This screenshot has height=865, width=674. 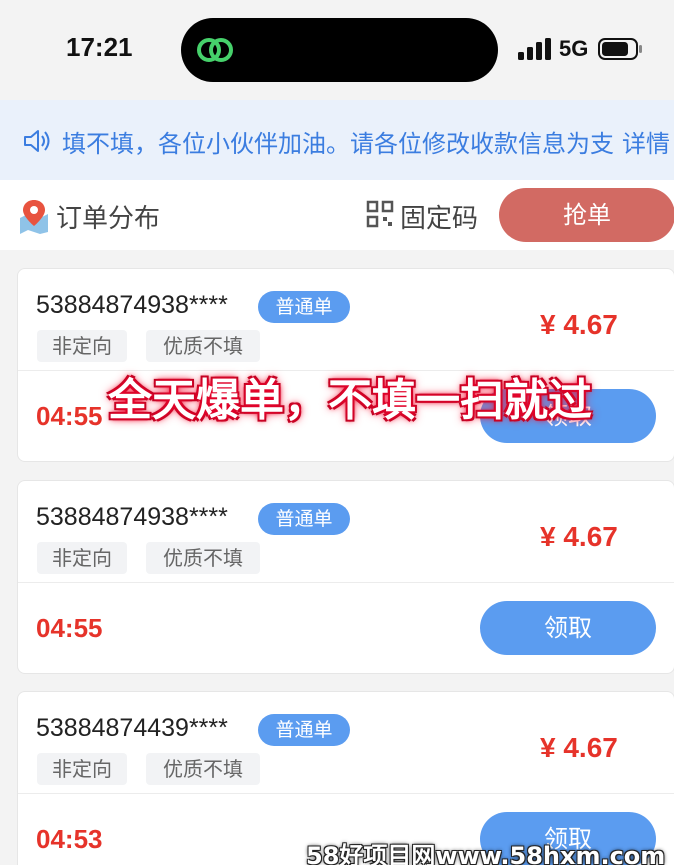 I want to click on status-bar: 17:21 5G, so click(x=337, y=50).